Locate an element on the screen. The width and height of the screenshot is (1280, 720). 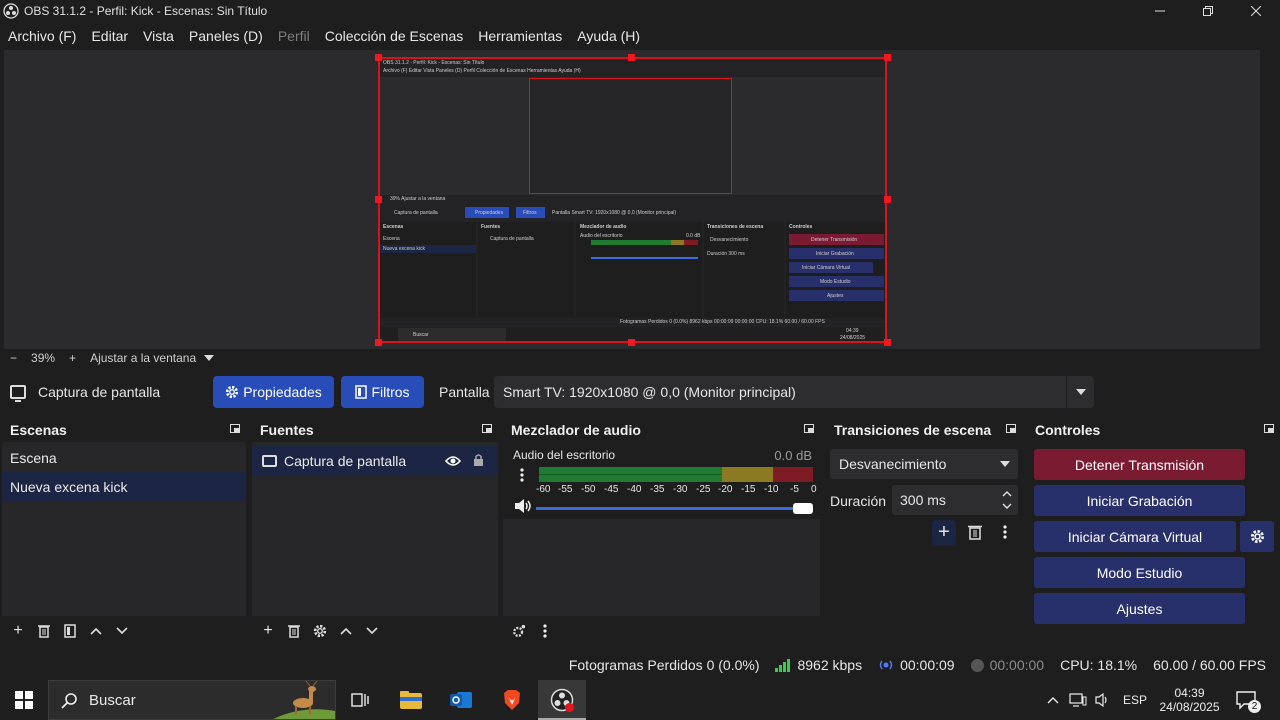
filters-button: Filtros is located at coordinates (382, 392).